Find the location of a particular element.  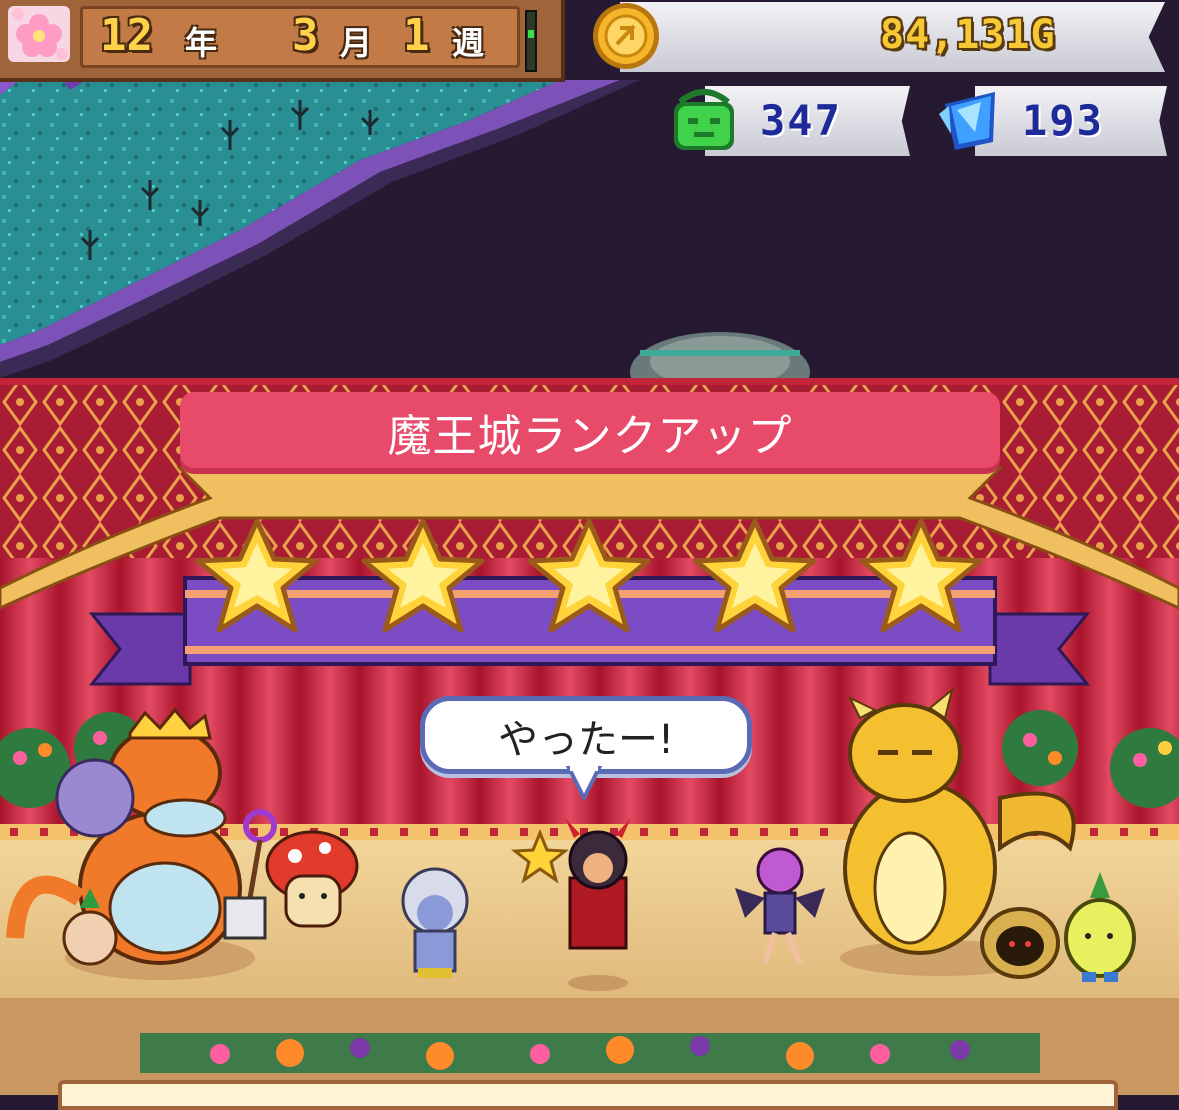

speech-bubble-tail is located at coordinates (584, 783).